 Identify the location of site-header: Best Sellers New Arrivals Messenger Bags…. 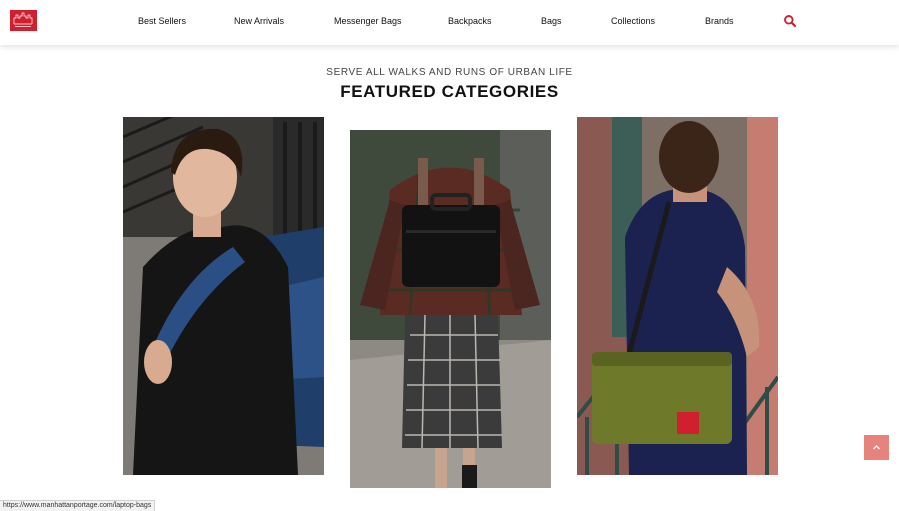
(449, 22).